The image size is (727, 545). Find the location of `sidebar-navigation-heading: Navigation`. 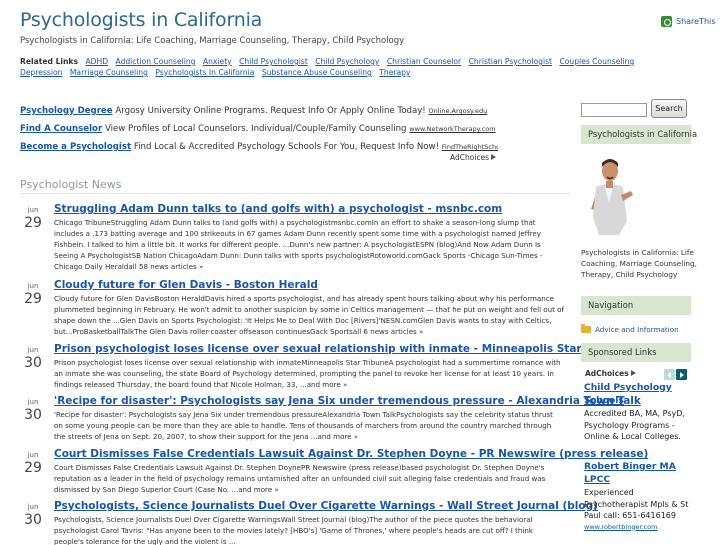

sidebar-navigation-heading: Navigation is located at coordinates (636, 305).